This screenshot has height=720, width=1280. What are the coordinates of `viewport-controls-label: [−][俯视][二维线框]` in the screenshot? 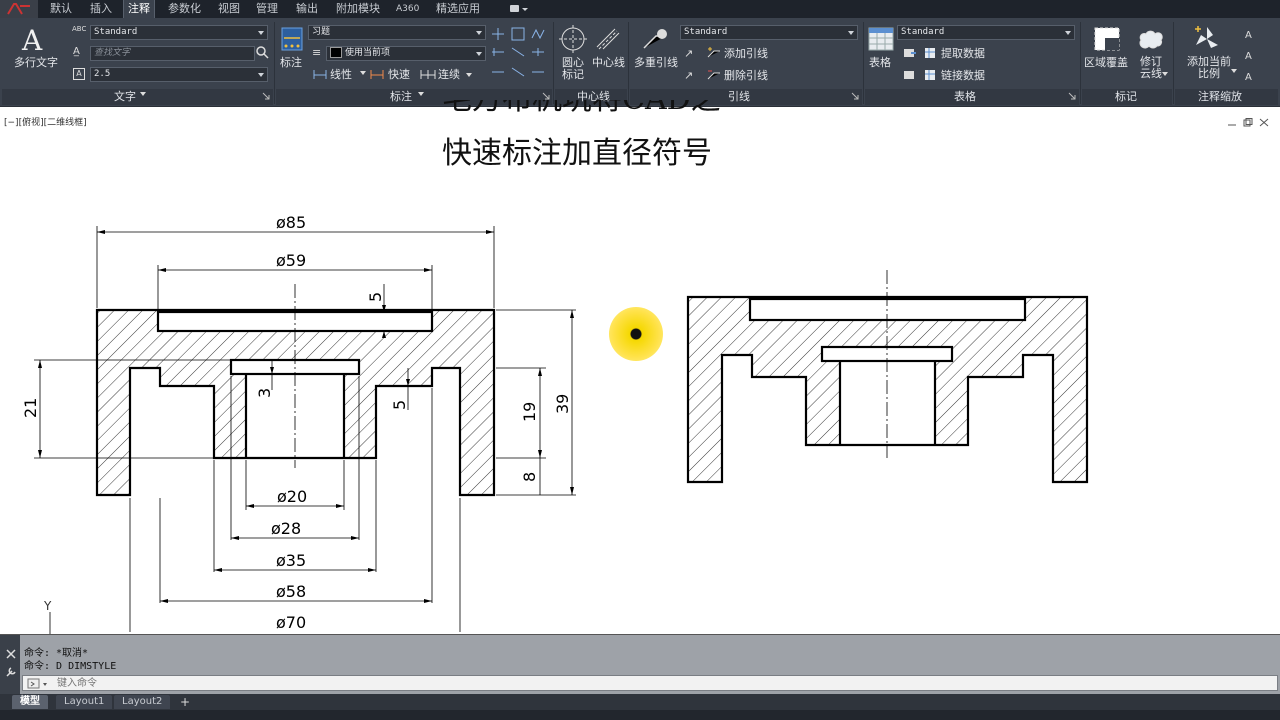 It's located at (45, 121).